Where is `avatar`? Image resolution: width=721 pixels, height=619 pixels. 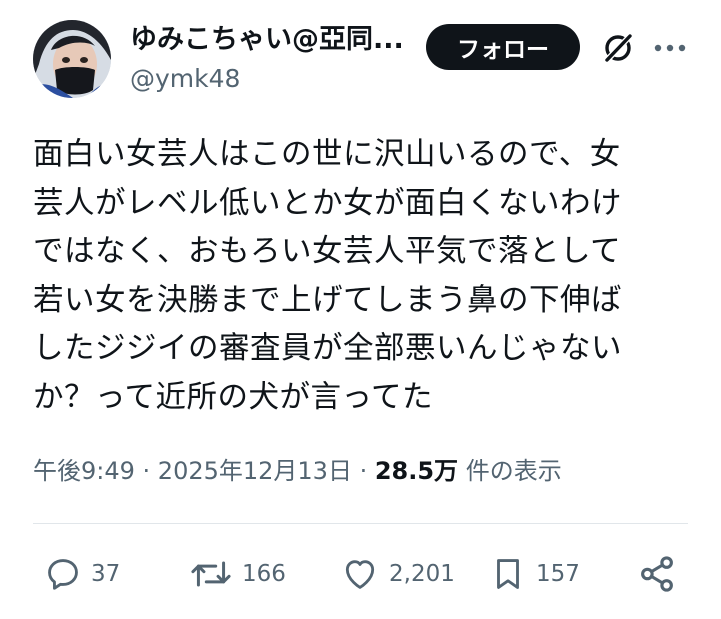
avatar is located at coordinates (72, 59).